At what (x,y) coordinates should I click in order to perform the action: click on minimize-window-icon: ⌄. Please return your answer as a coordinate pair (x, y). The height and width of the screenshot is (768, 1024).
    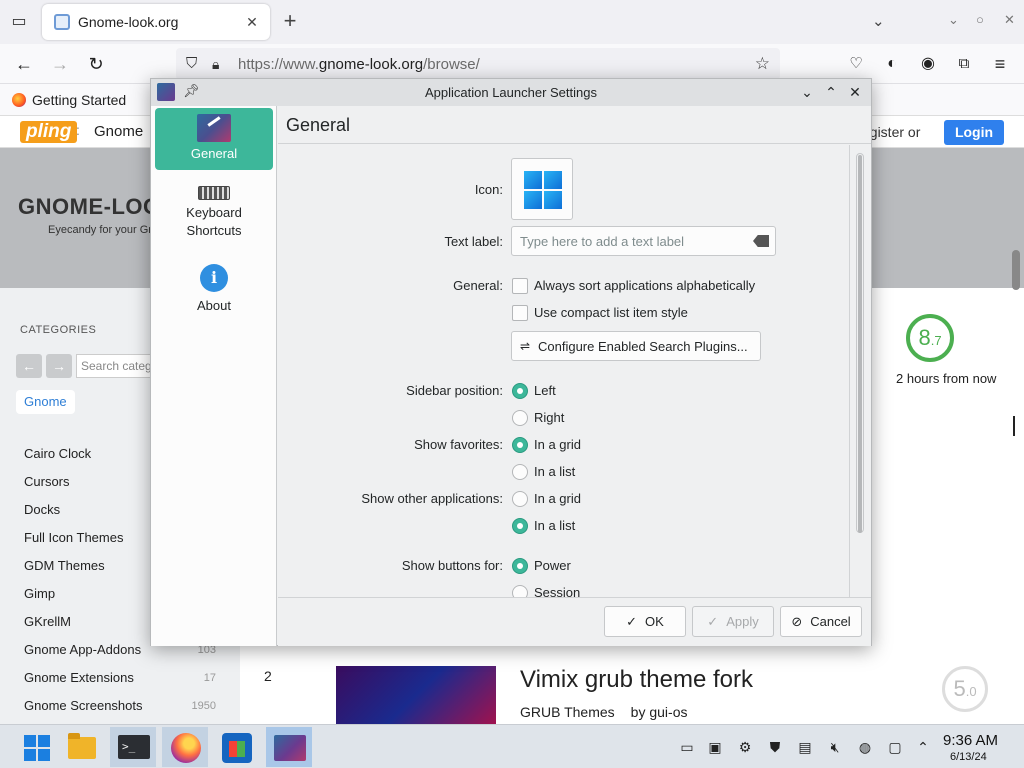
    Looking at the image, I should click on (953, 20).